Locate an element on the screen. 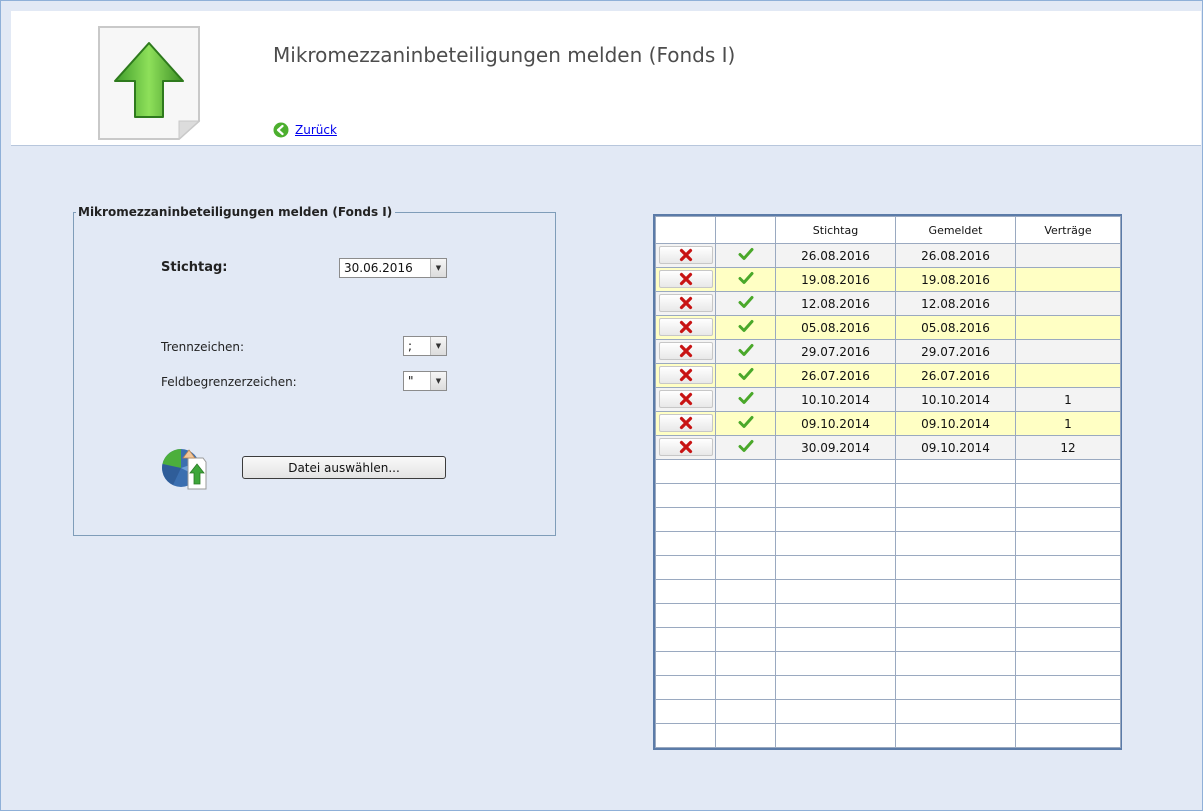 The width and height of the screenshot is (1203, 811). table-row: 19.08.2016 19.08.2016 is located at coordinates (888, 279).